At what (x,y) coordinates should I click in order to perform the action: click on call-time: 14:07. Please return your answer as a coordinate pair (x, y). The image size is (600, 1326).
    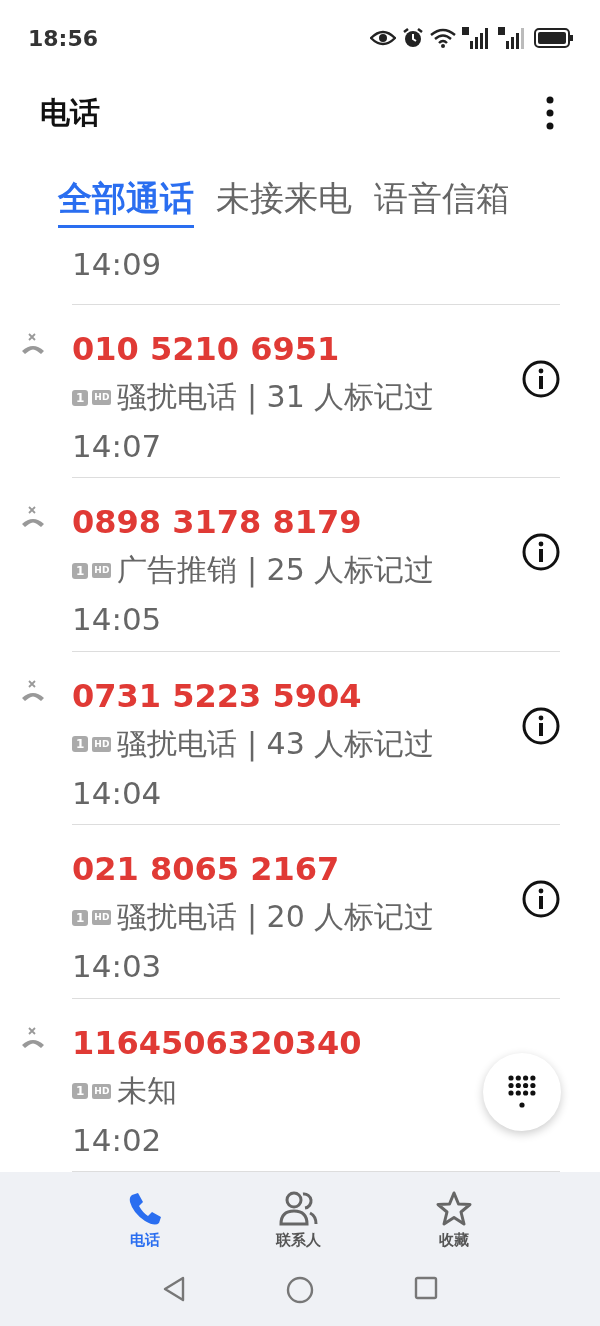
    Looking at the image, I should click on (117, 446).